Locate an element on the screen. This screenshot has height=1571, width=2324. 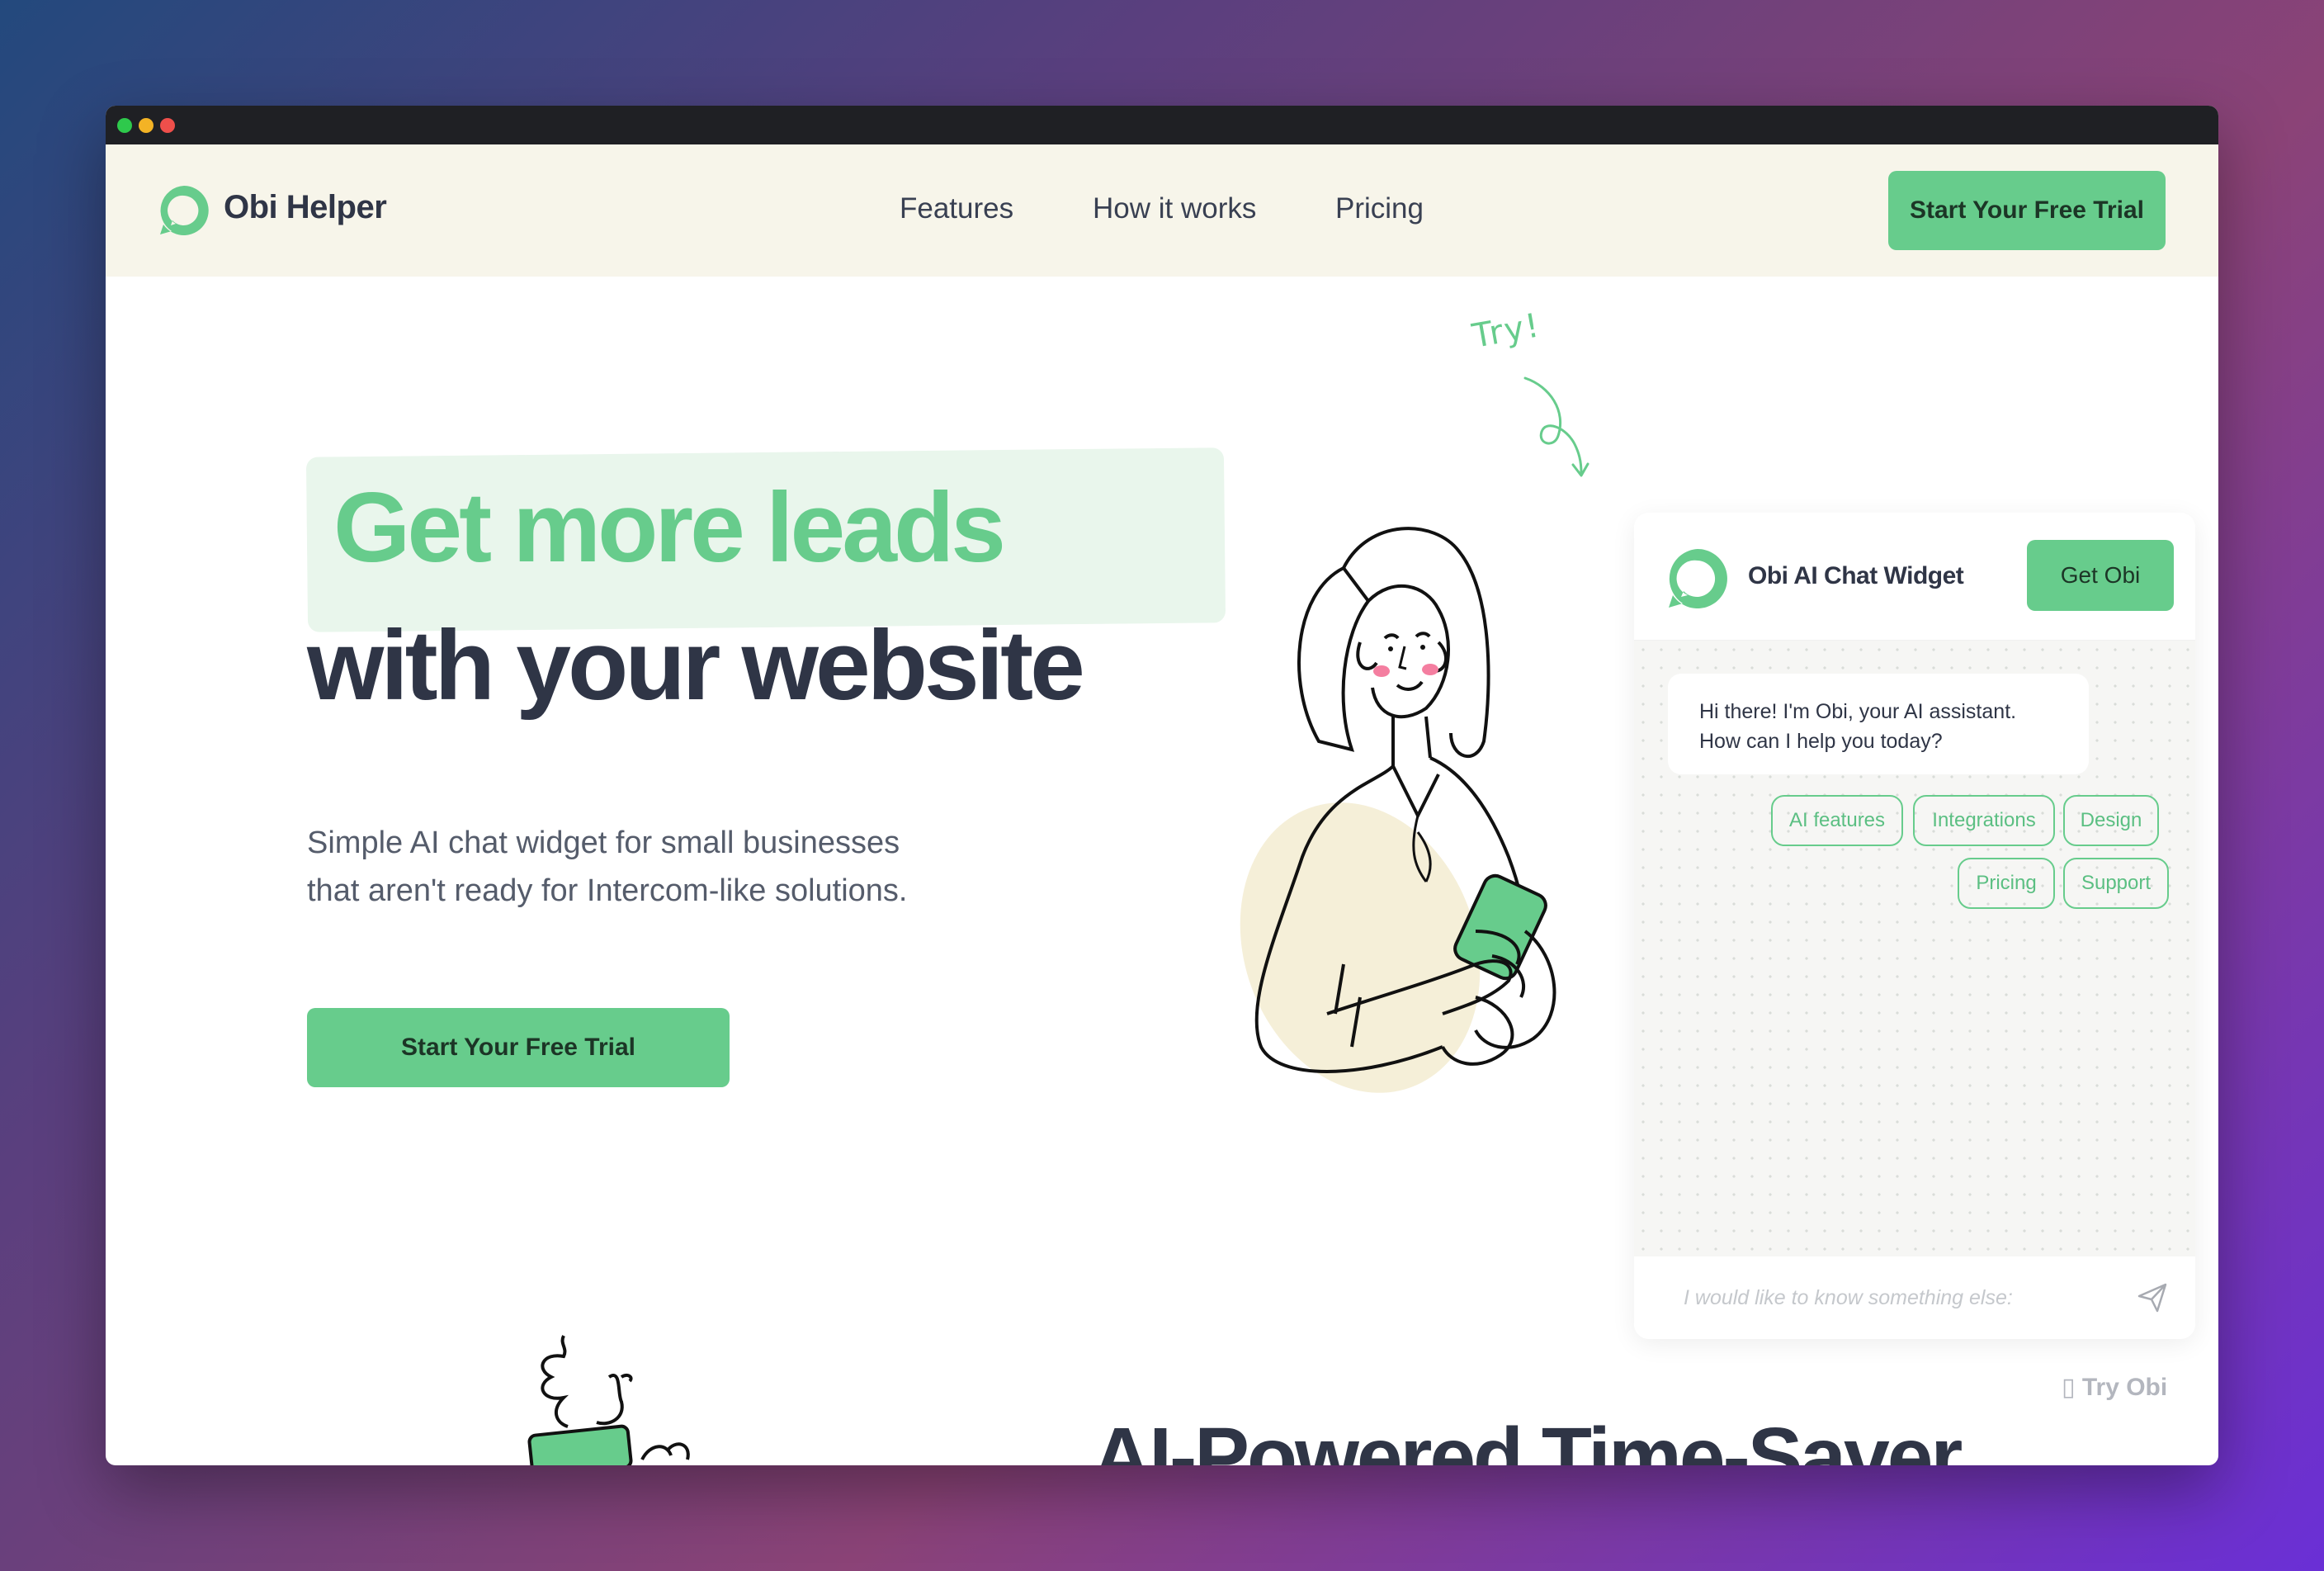
greeting-line2: How can I help you today? is located at coordinates (1821, 741).